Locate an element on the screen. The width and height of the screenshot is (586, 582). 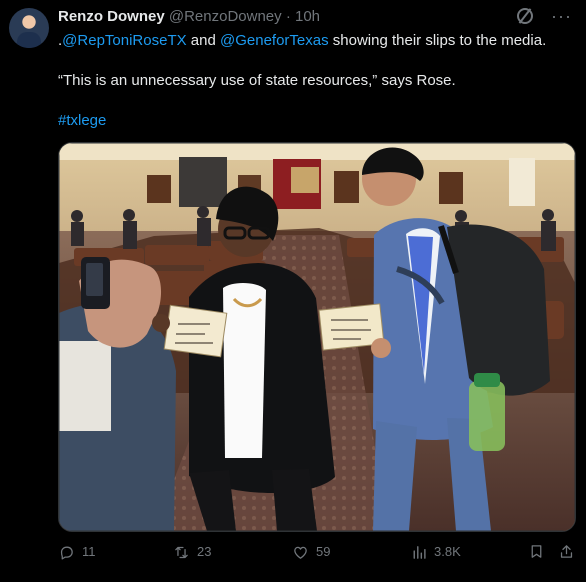
text-rest: showing their slips to the media. is located at coordinates (437, 40).